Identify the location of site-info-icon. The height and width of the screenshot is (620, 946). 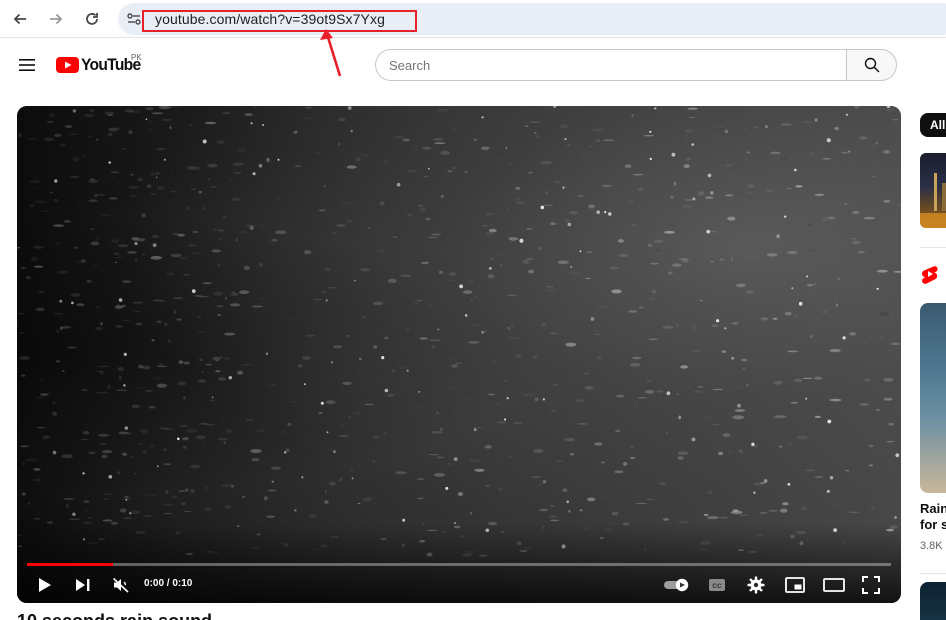
(134, 19).